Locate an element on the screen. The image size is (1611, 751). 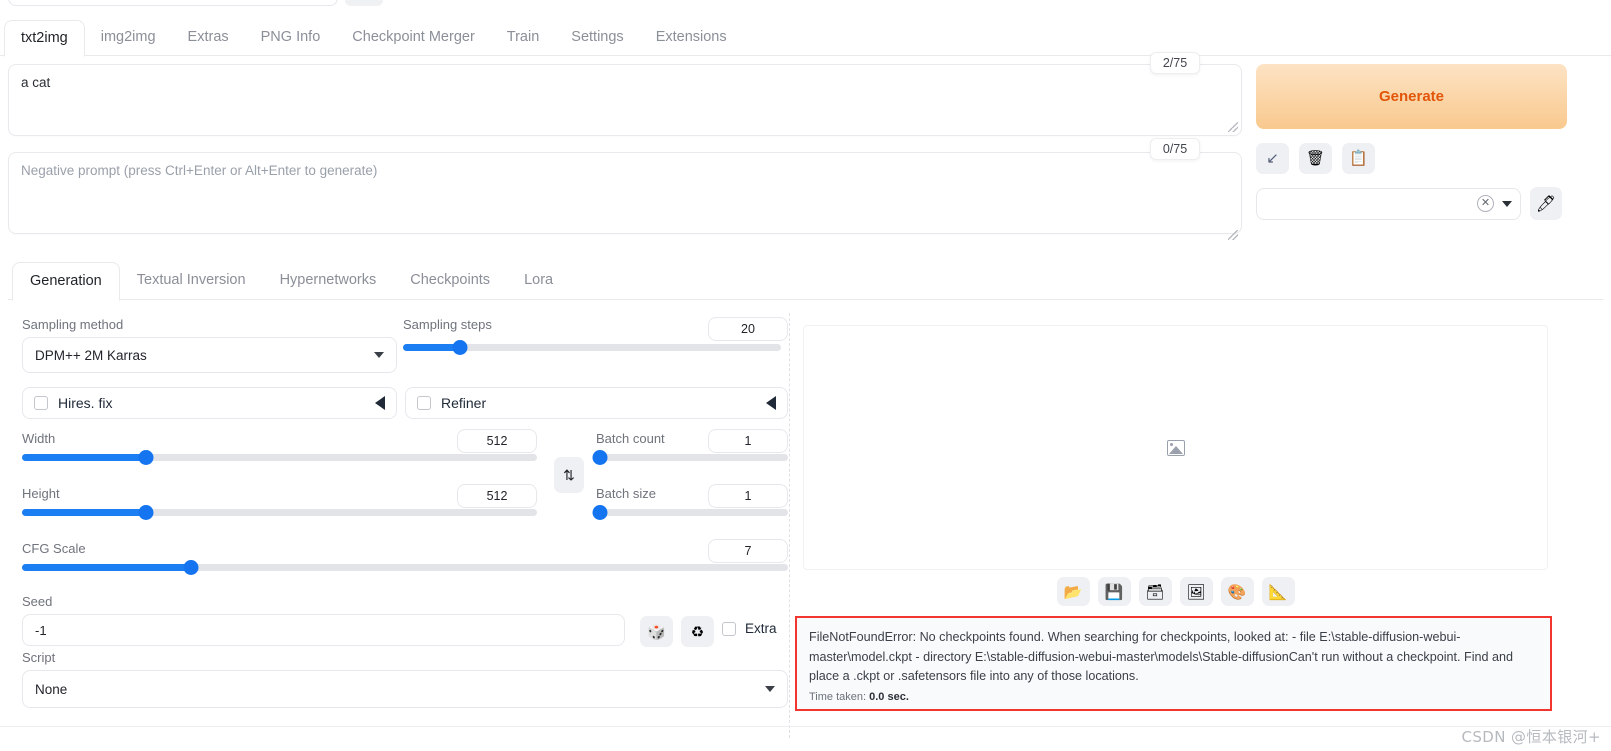
open-folder-button: 📂 is located at coordinates (1073, 591).